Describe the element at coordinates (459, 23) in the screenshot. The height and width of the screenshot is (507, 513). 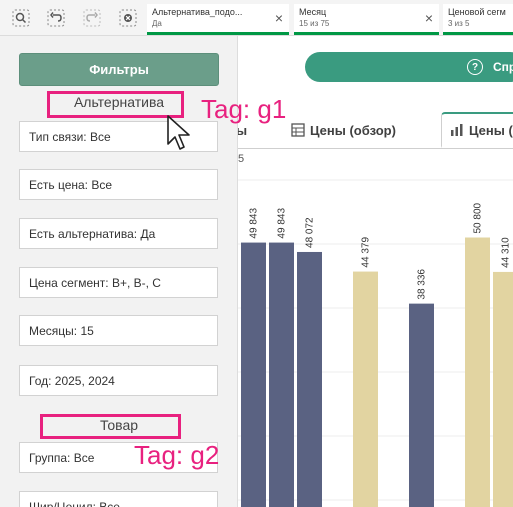
I see `selection-chip-value: 3 из 5` at that location.